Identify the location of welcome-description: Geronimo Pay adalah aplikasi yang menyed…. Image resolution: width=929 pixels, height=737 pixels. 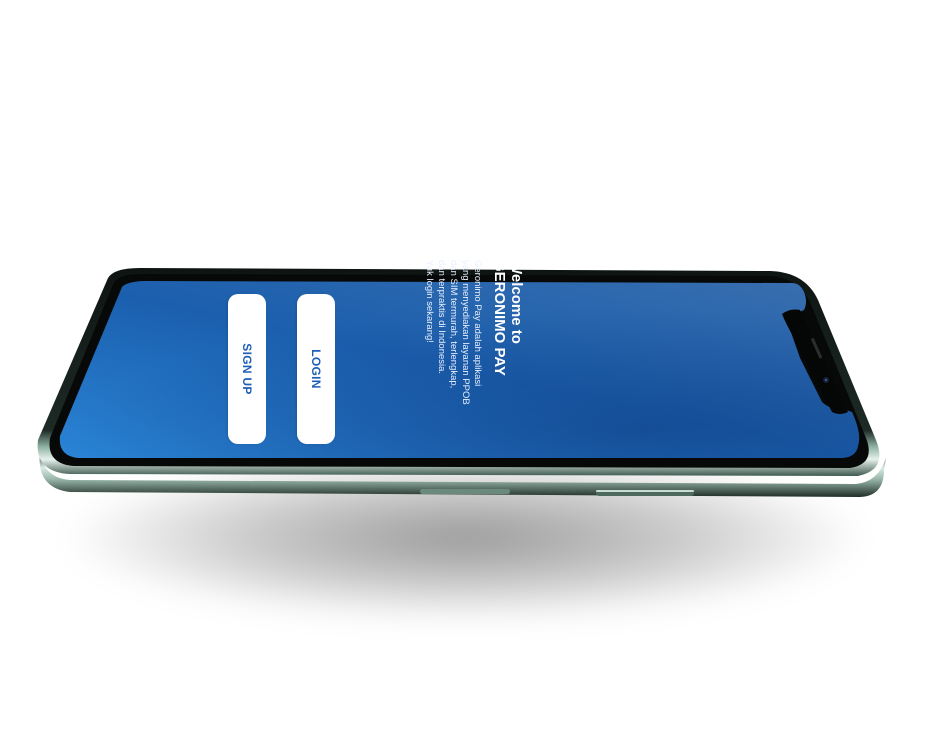
(453, 332).